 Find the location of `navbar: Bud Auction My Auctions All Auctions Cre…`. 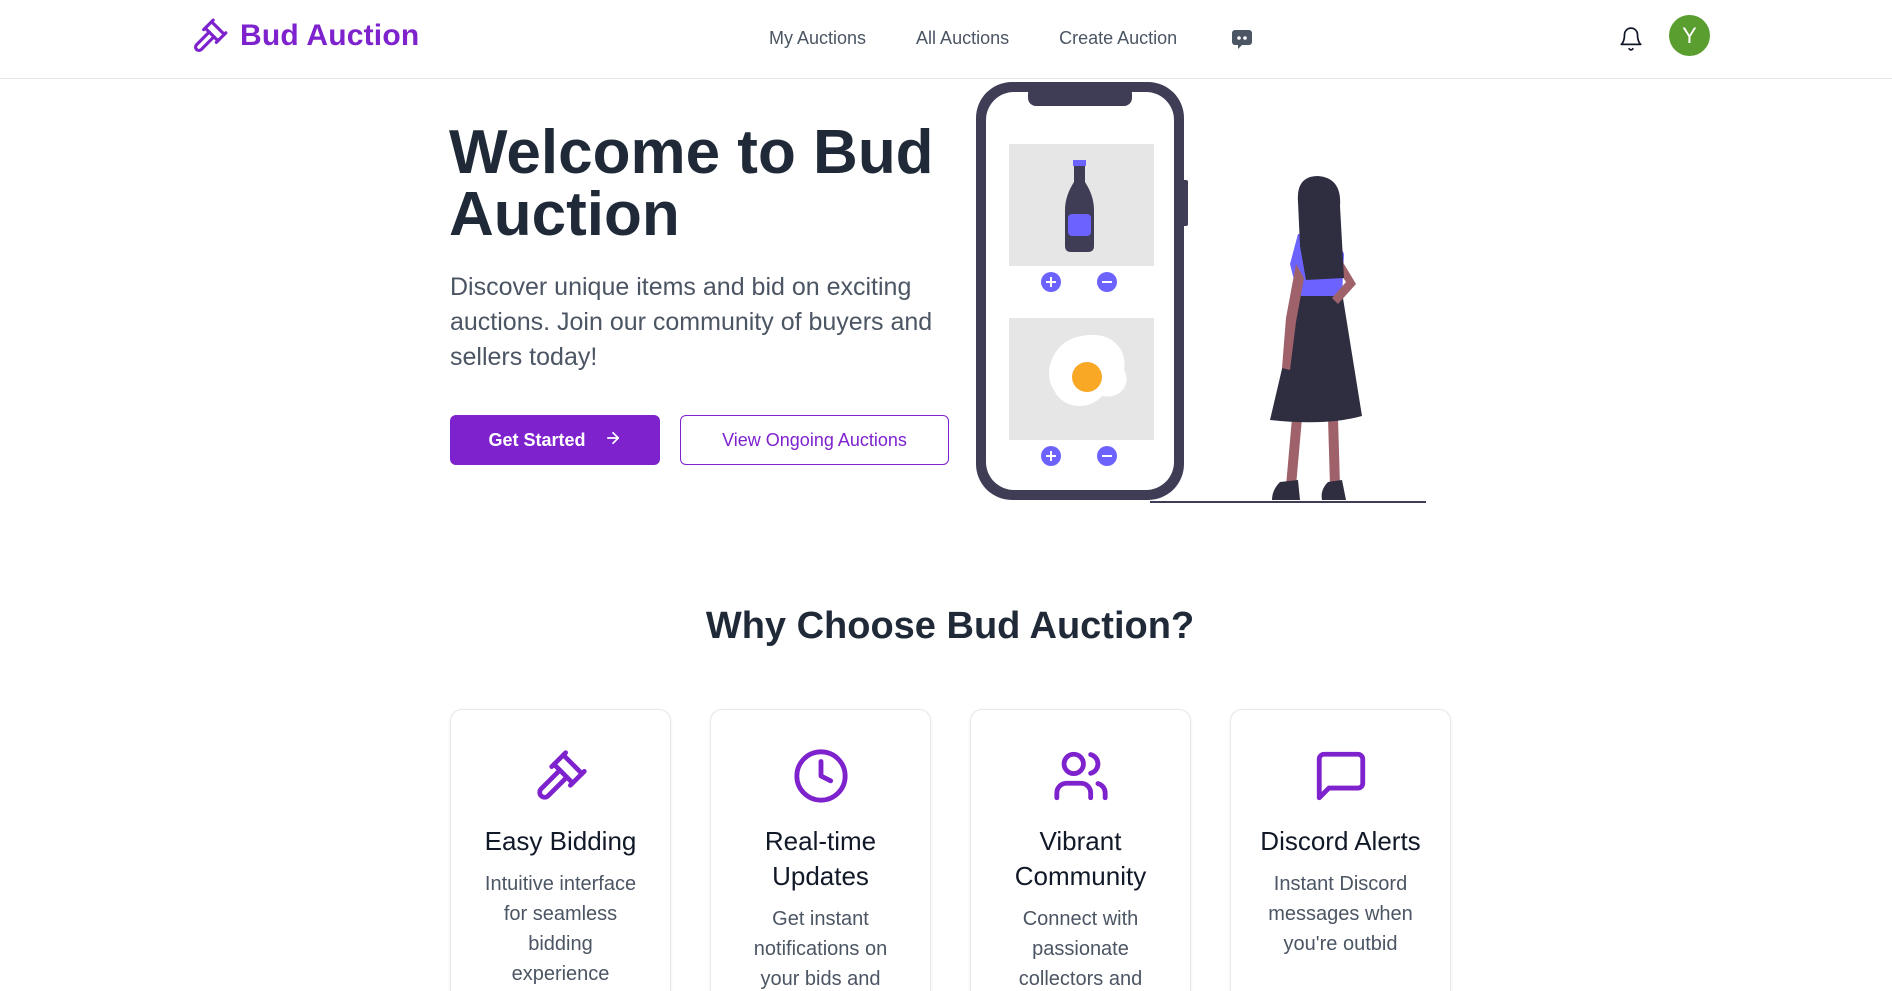

navbar: Bud Auction My Auctions All Auctions Cre… is located at coordinates (946, 39).